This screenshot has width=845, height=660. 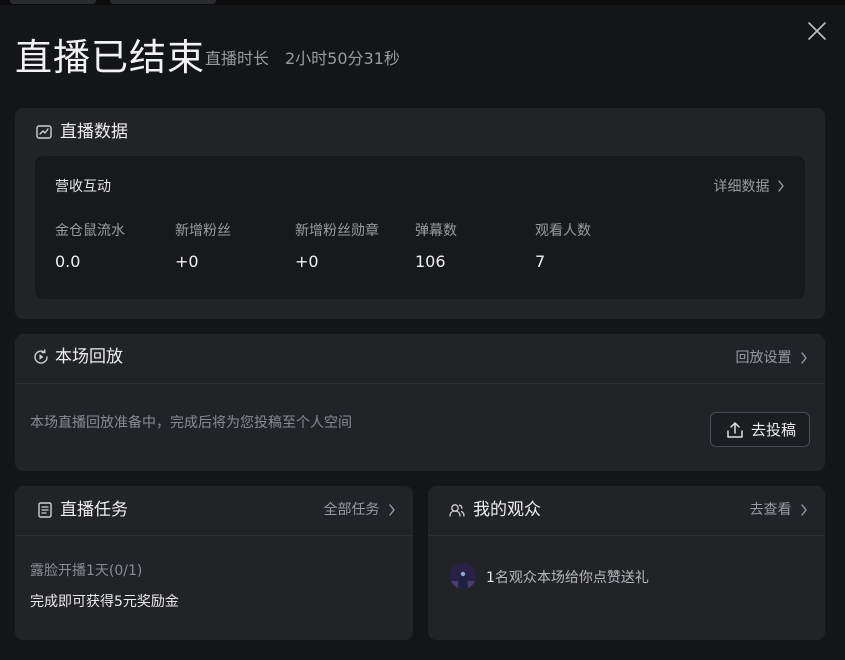 I want to click on card-header: 本场回放 回放设置, so click(x=420, y=359).